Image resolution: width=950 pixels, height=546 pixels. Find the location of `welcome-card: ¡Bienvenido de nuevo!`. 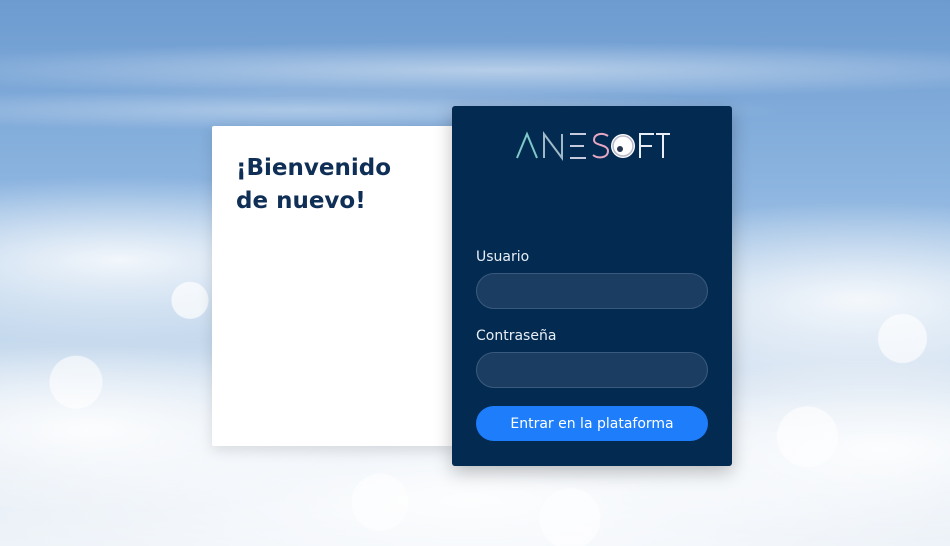

welcome-card: ¡Bienvenido de nuevo! is located at coordinates (333, 286).